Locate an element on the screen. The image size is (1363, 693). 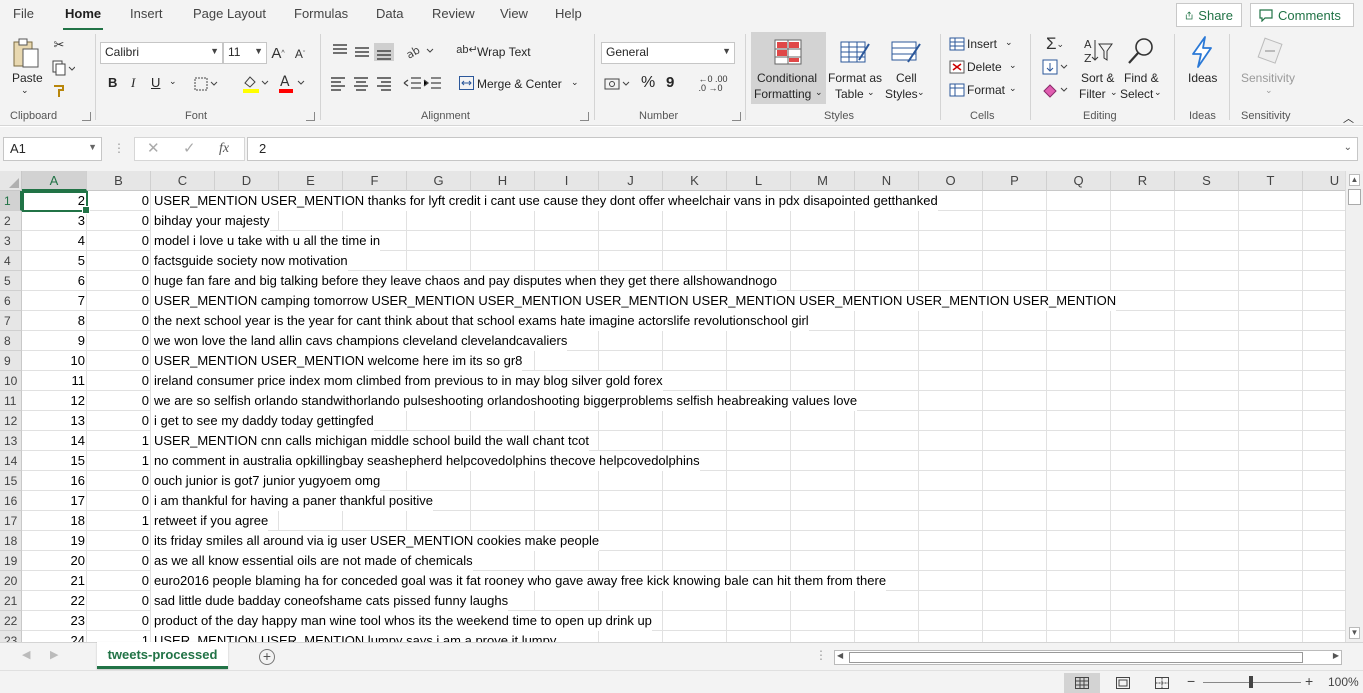
column-header-f: F is located at coordinates (375, 181).